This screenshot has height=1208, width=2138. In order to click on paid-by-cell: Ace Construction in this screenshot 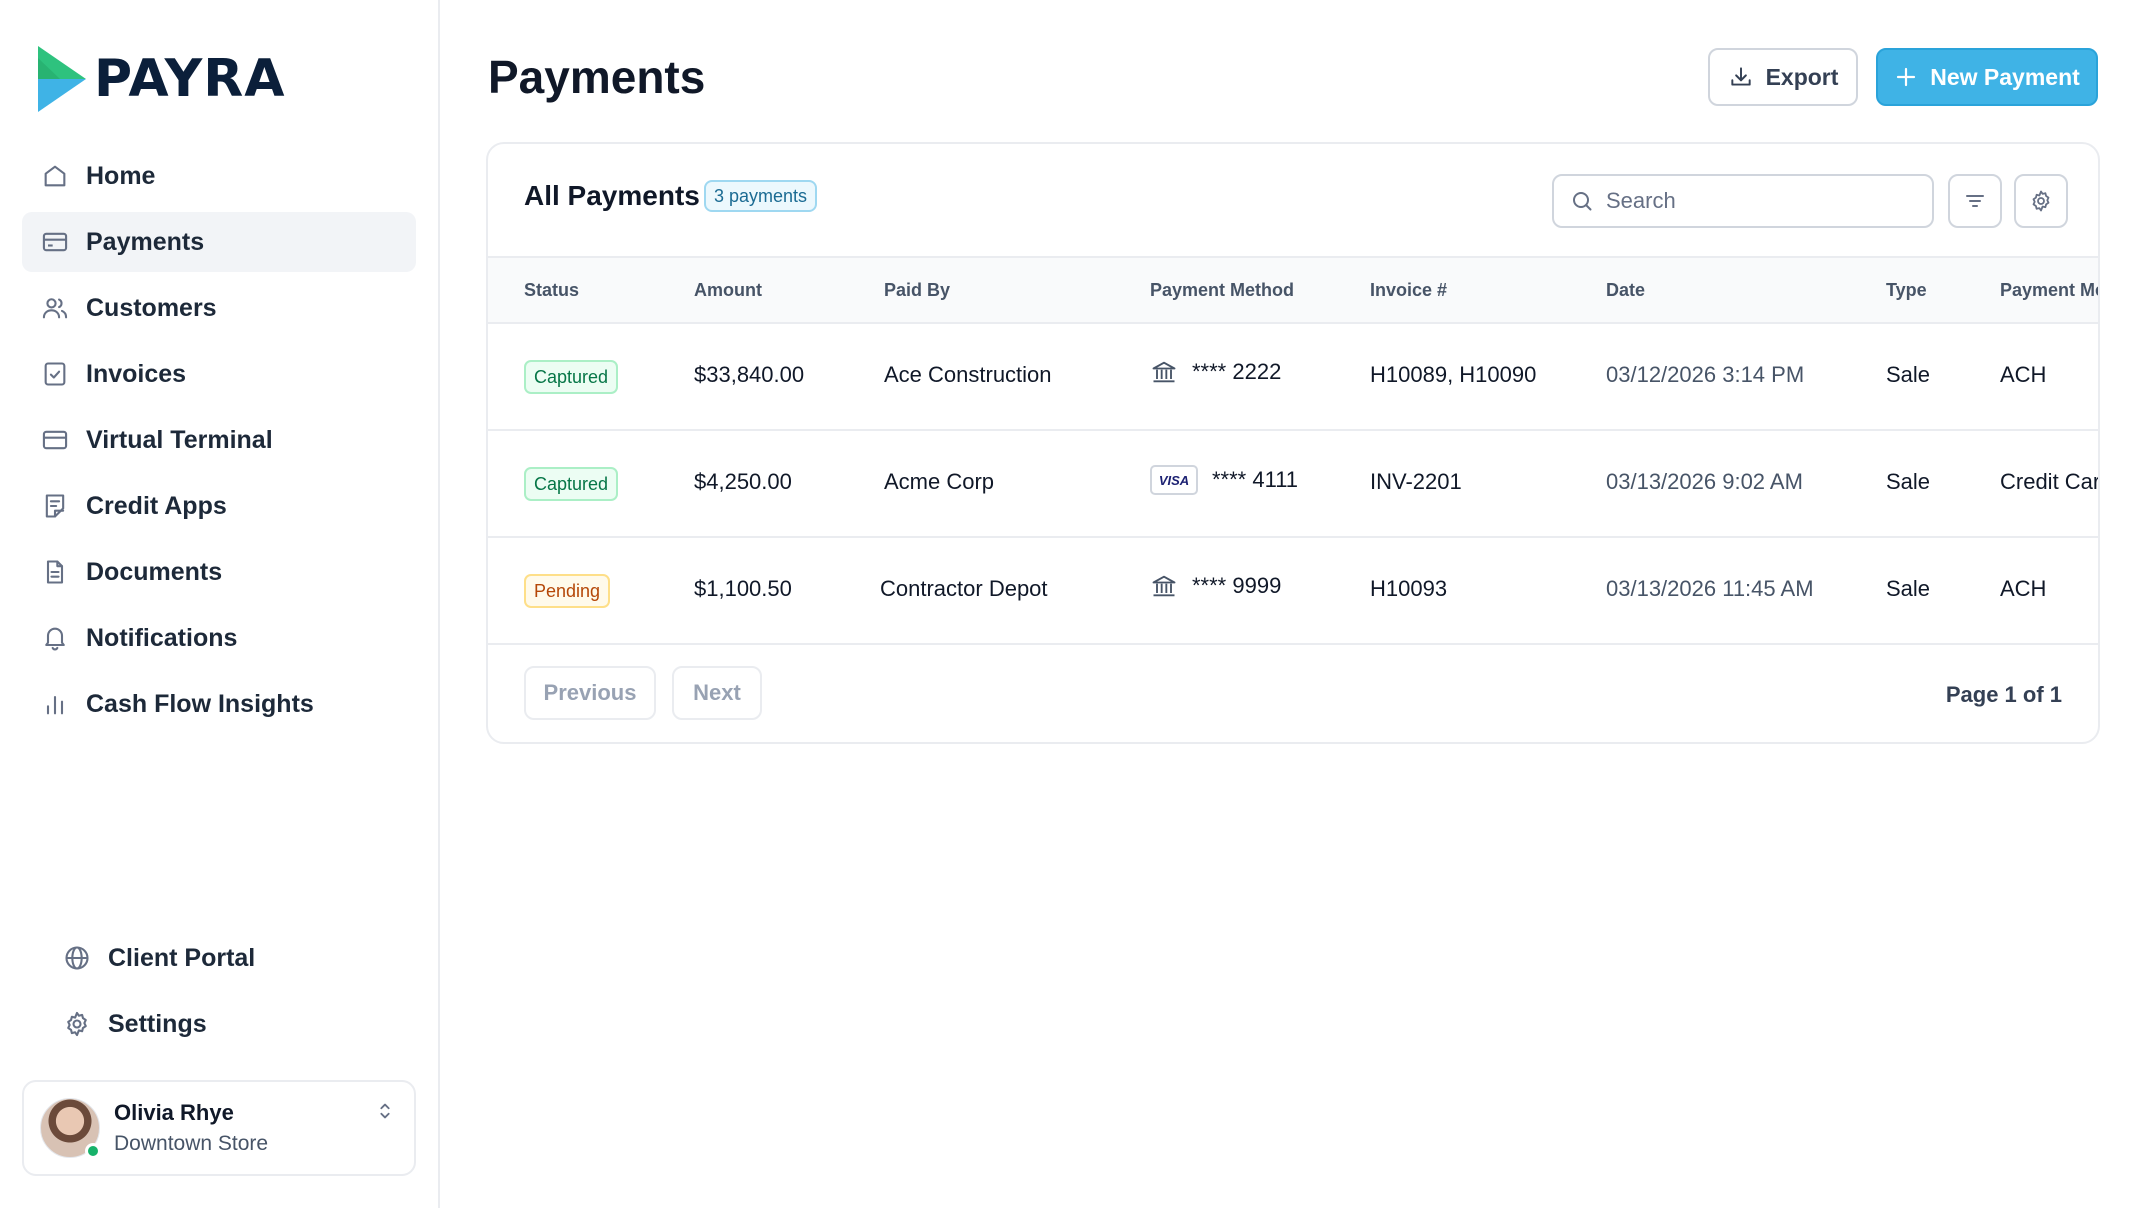, I will do `click(968, 374)`.